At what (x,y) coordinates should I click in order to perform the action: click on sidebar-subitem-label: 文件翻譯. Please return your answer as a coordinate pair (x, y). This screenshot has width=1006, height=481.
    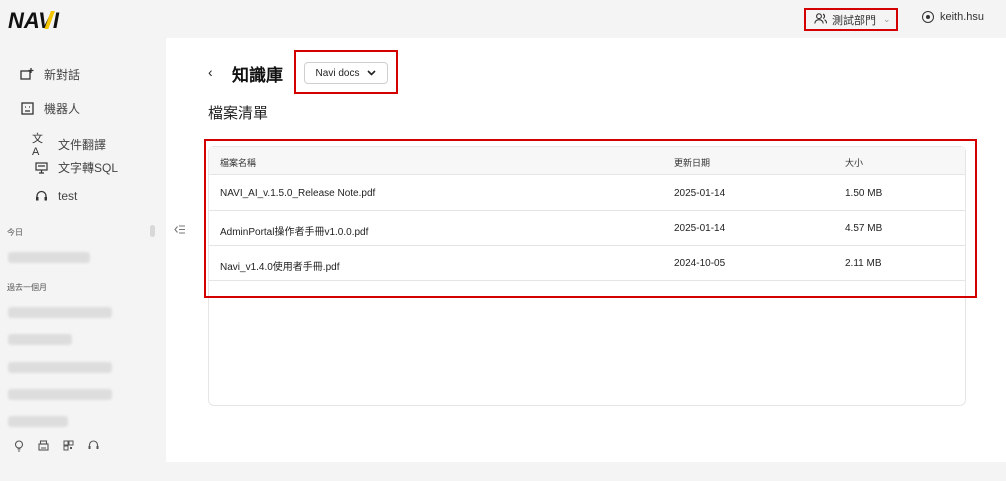
    Looking at the image, I should click on (82, 144).